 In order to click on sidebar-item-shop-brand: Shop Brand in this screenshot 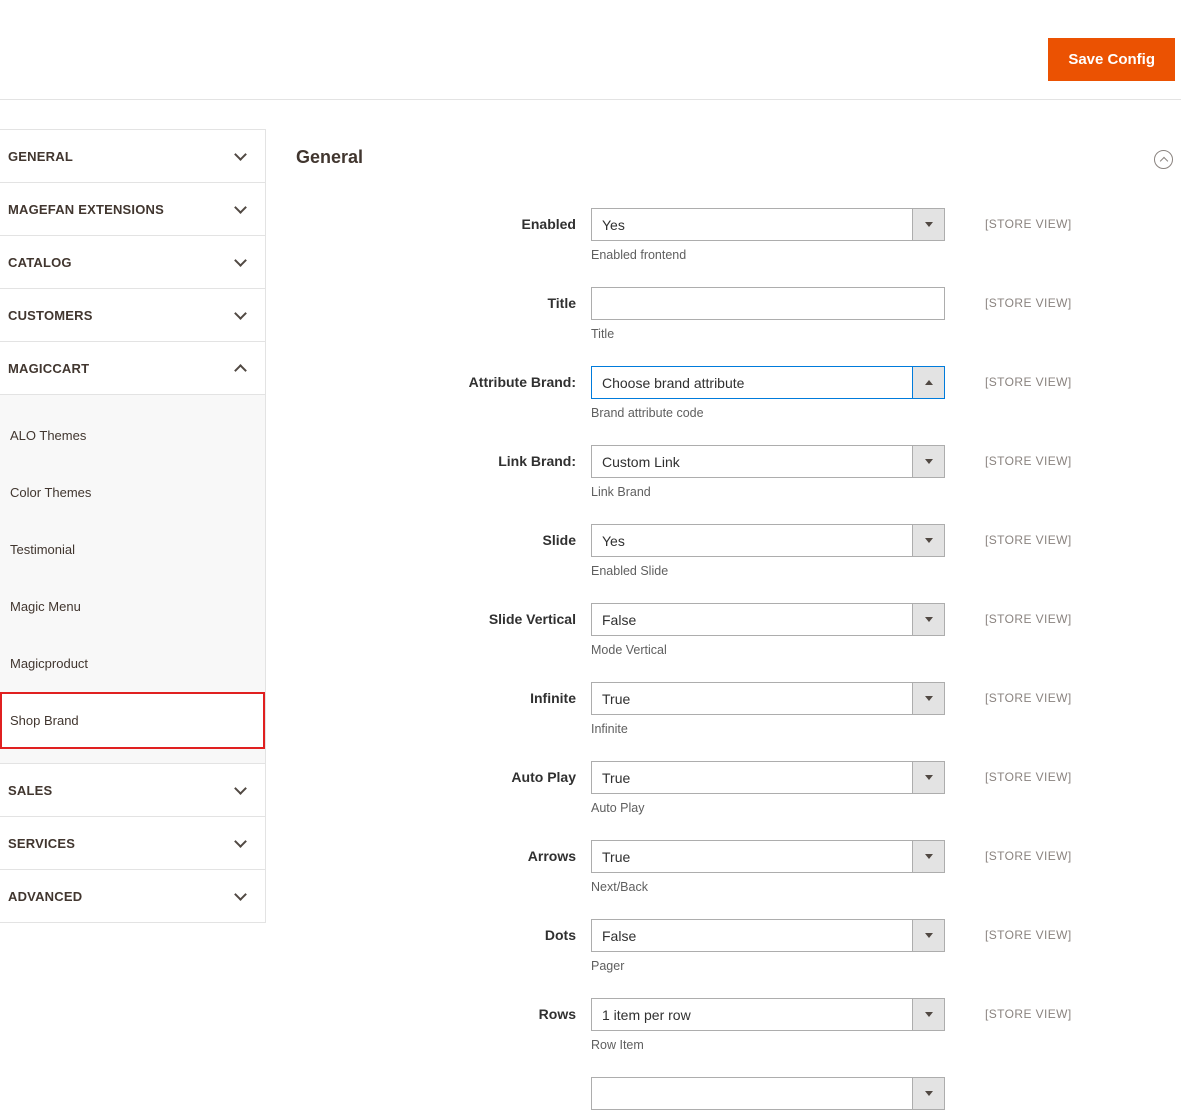, I will do `click(132, 720)`.